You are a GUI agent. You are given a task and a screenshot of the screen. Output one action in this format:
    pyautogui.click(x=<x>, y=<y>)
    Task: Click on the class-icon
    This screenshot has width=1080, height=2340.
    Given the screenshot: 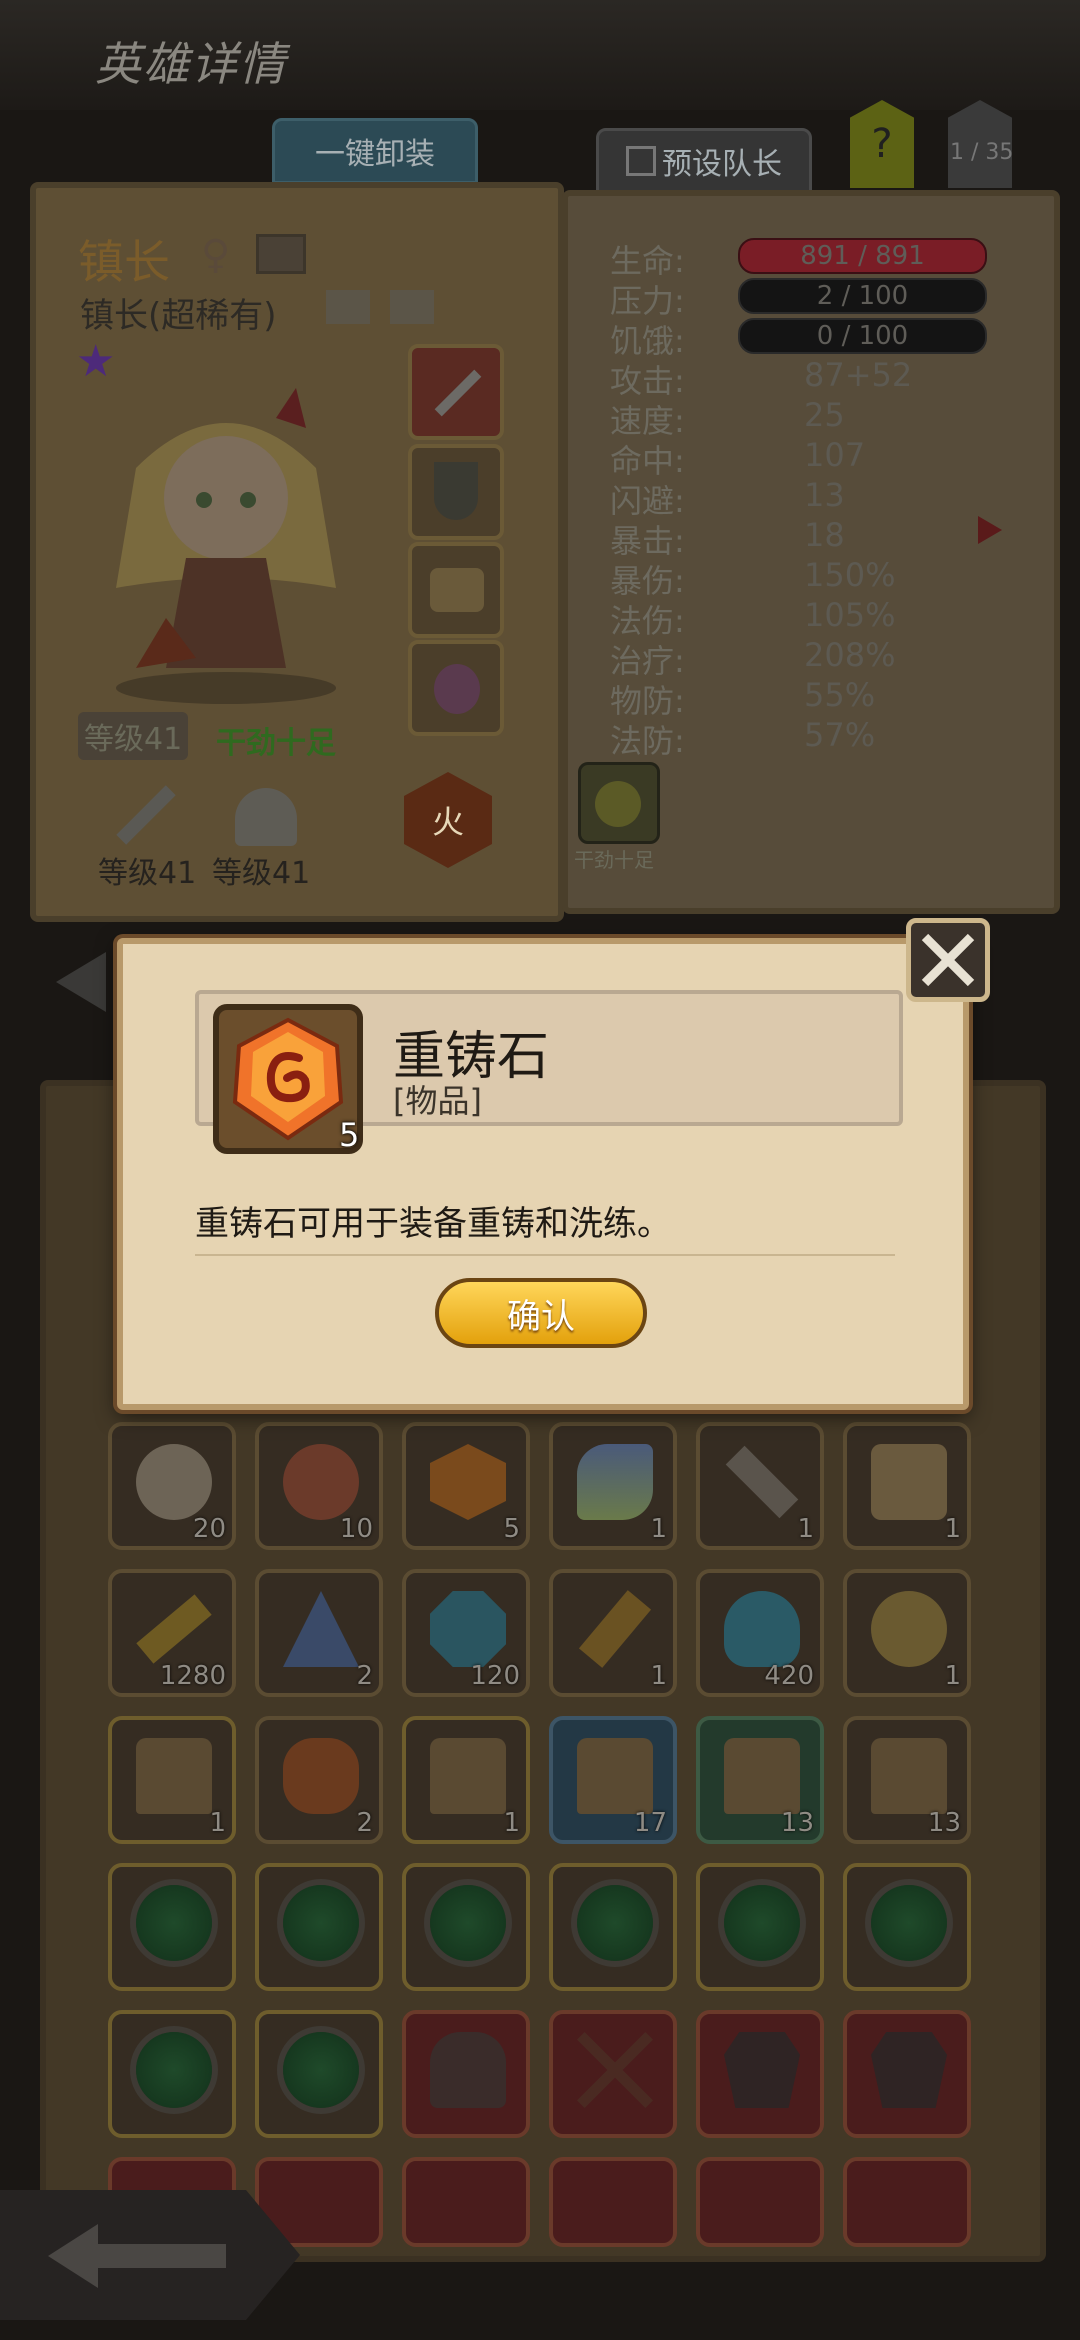 What is the action you would take?
    pyautogui.click(x=348, y=307)
    